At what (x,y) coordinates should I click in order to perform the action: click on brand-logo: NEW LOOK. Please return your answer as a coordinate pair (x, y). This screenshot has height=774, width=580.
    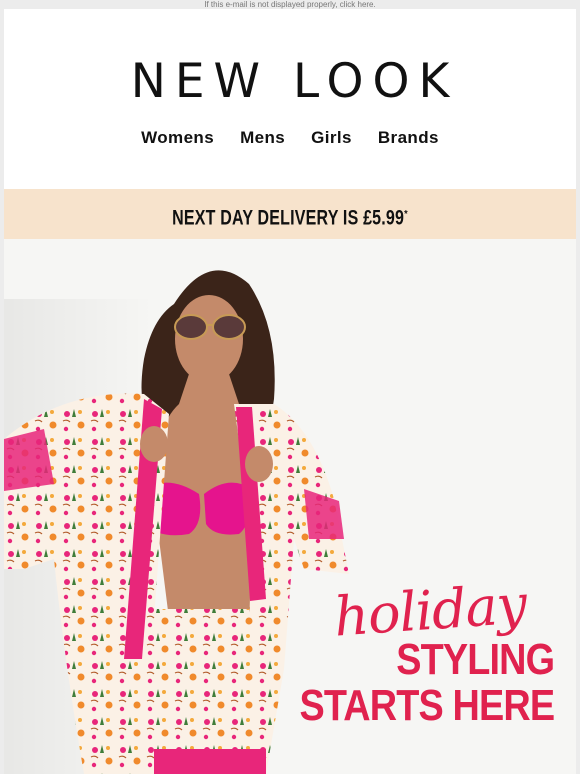
    Looking at the image, I should click on (290, 82).